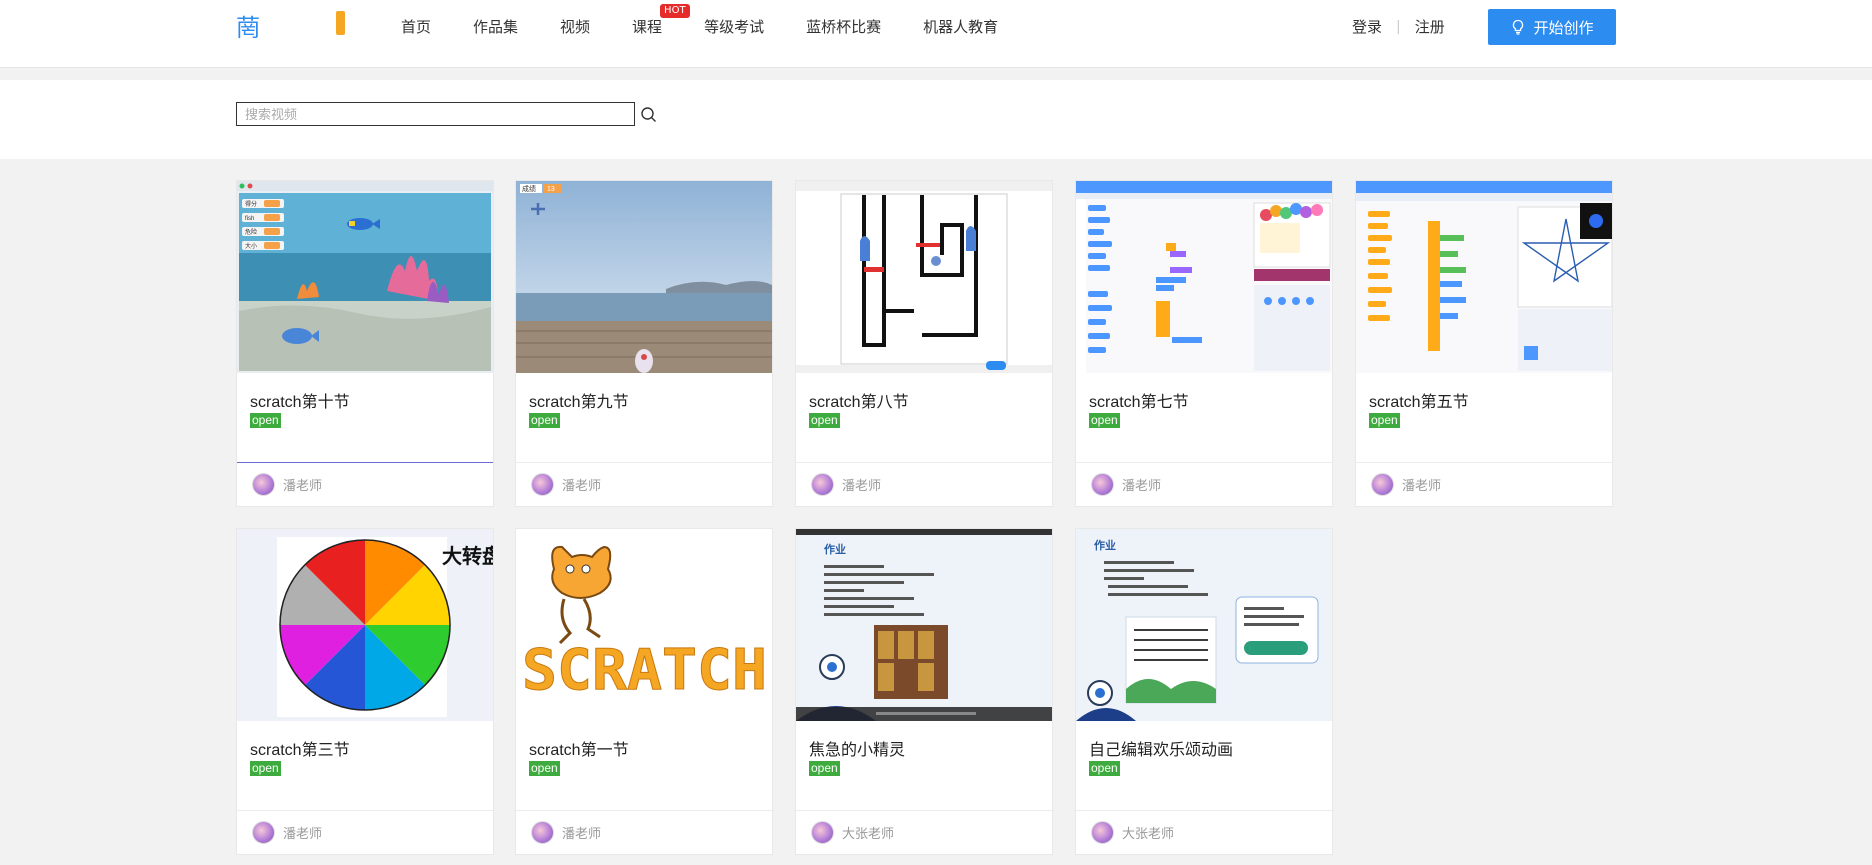  I want to click on nav-videos-label: 视频, so click(575, 27).